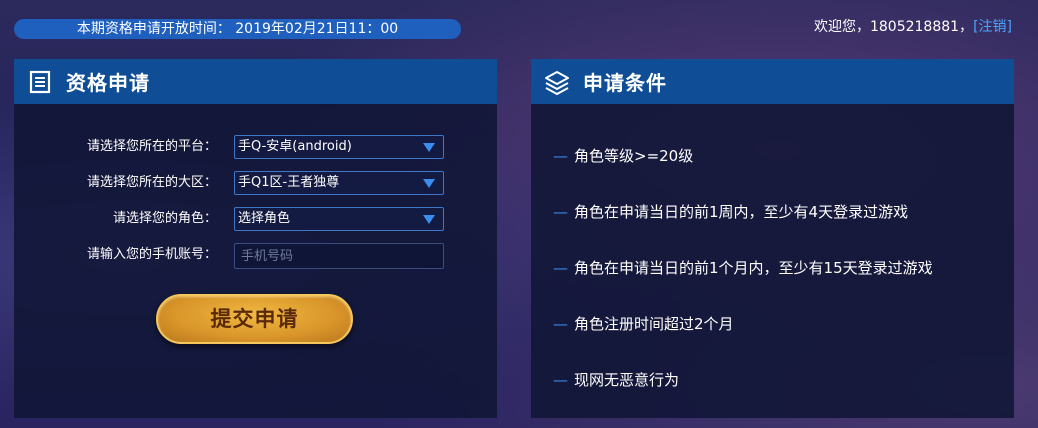 This screenshot has width=1038, height=428. I want to click on condition-item: — 现网无恶意行为, so click(616, 379).